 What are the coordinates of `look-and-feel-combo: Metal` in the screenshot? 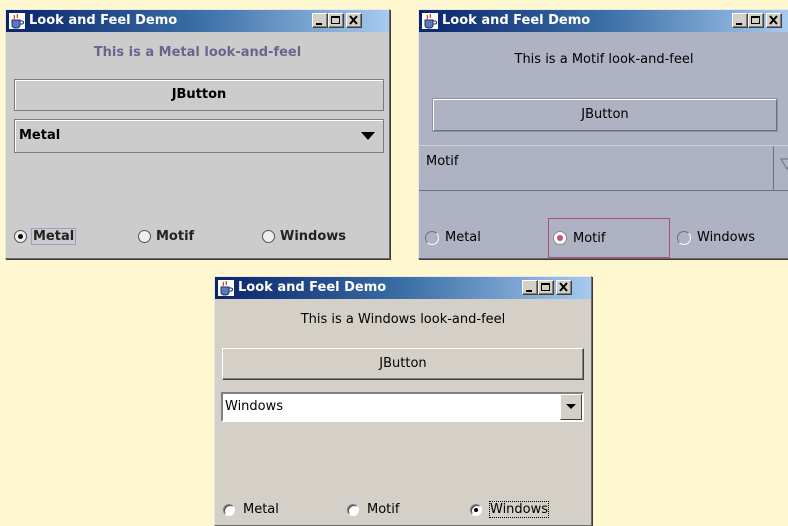 It's located at (199, 136).